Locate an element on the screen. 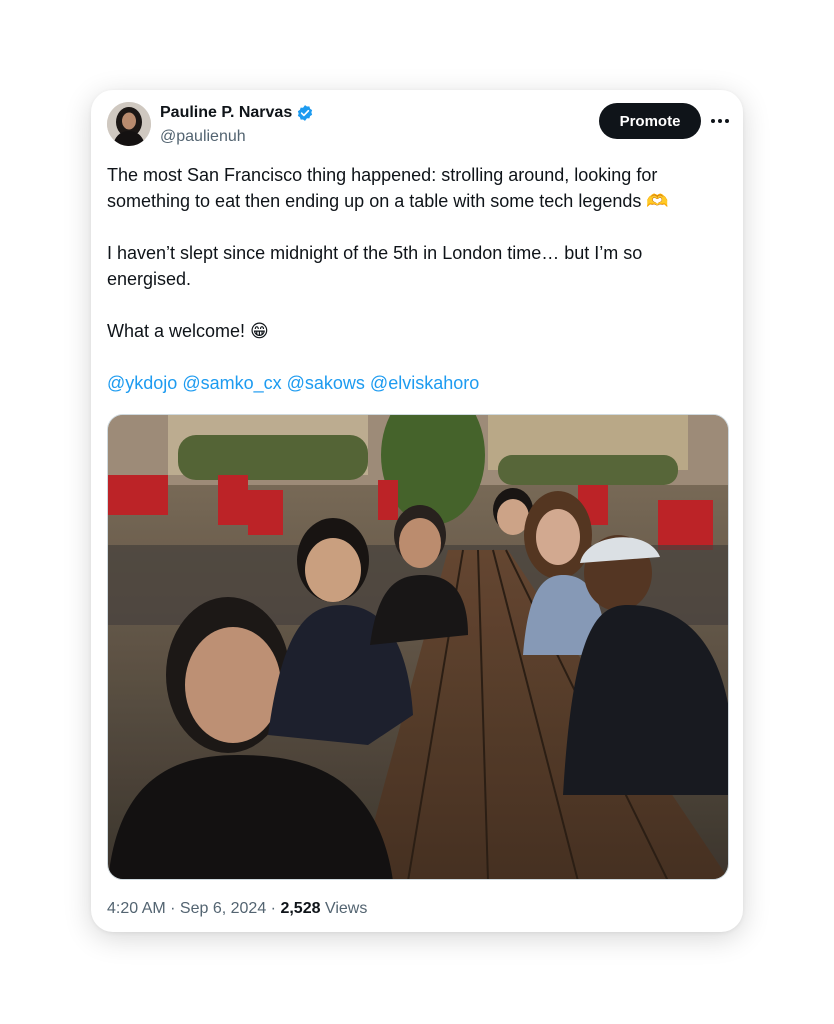  author-name-row: Pauline P. Narvas is located at coordinates (237, 113).